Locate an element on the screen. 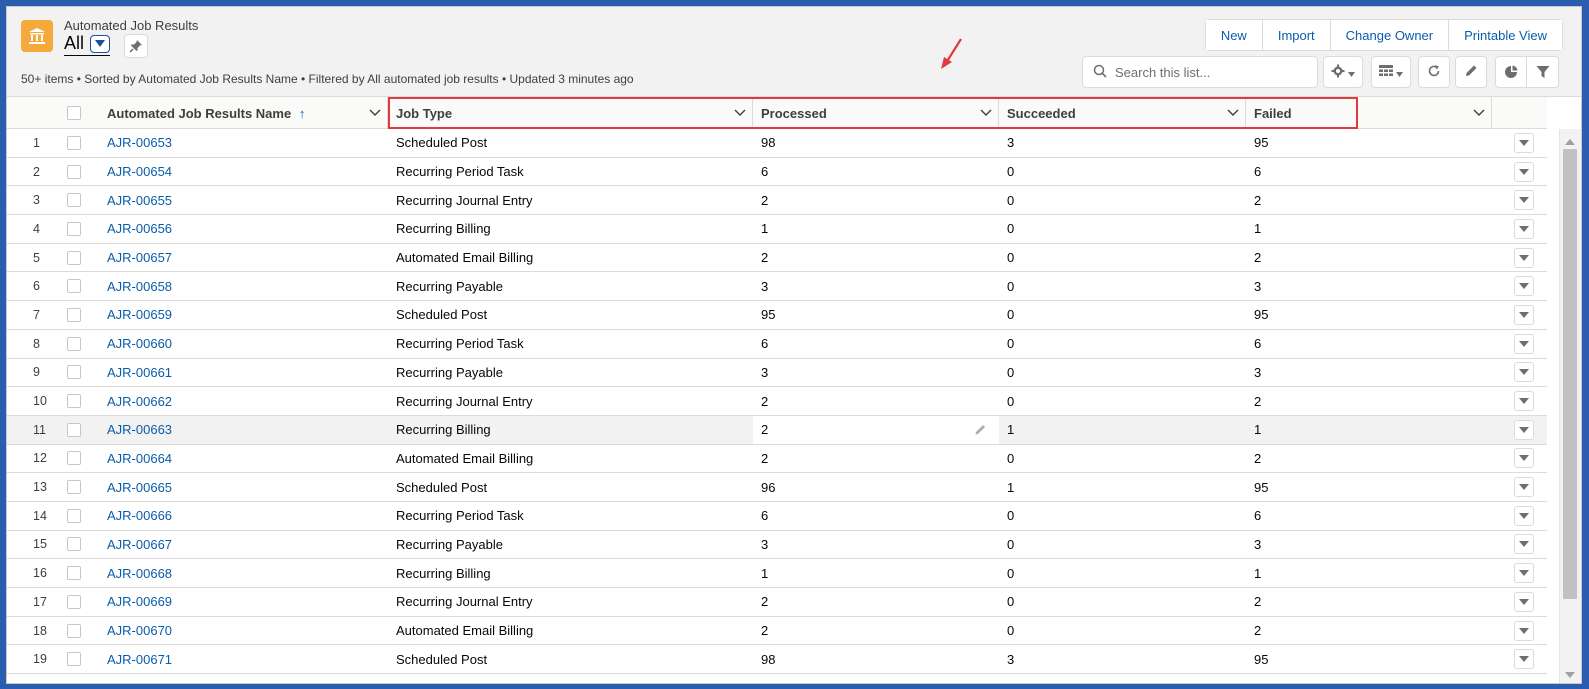 This screenshot has height=689, width=1589. record-name-link: AJR-00671 is located at coordinates (139, 659).